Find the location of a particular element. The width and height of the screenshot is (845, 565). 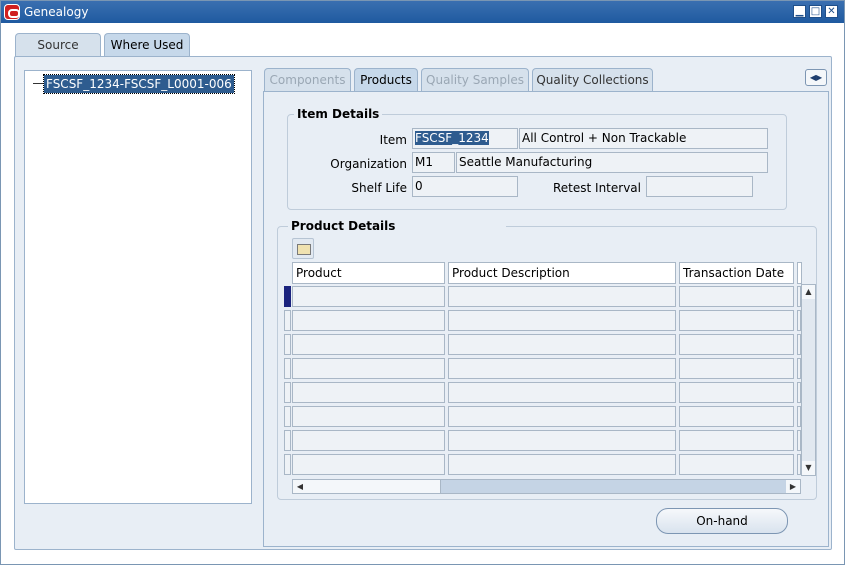

title-bar: Genealogy ▁ □ ✕ is located at coordinates (422, 12).